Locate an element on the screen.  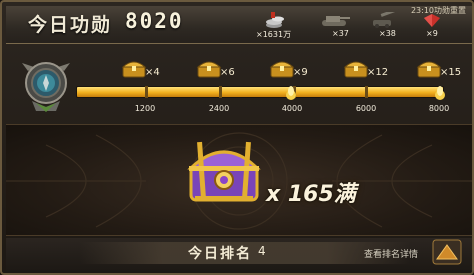
artillery-count: ×38 is located at coordinates (387, 33).